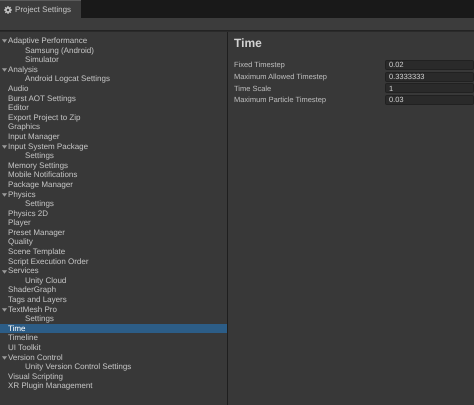 The image size is (474, 405). I want to click on settings-item: Scene Template, so click(113, 252).